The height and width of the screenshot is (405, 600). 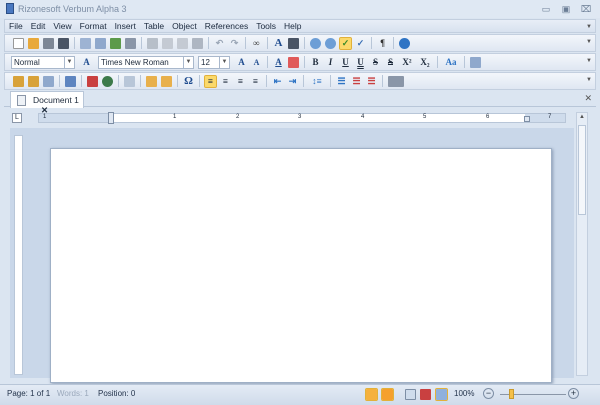 What do you see at coordinates (241, 62) in the screenshot?
I see `grow-font-icon: A` at bounding box center [241, 62].